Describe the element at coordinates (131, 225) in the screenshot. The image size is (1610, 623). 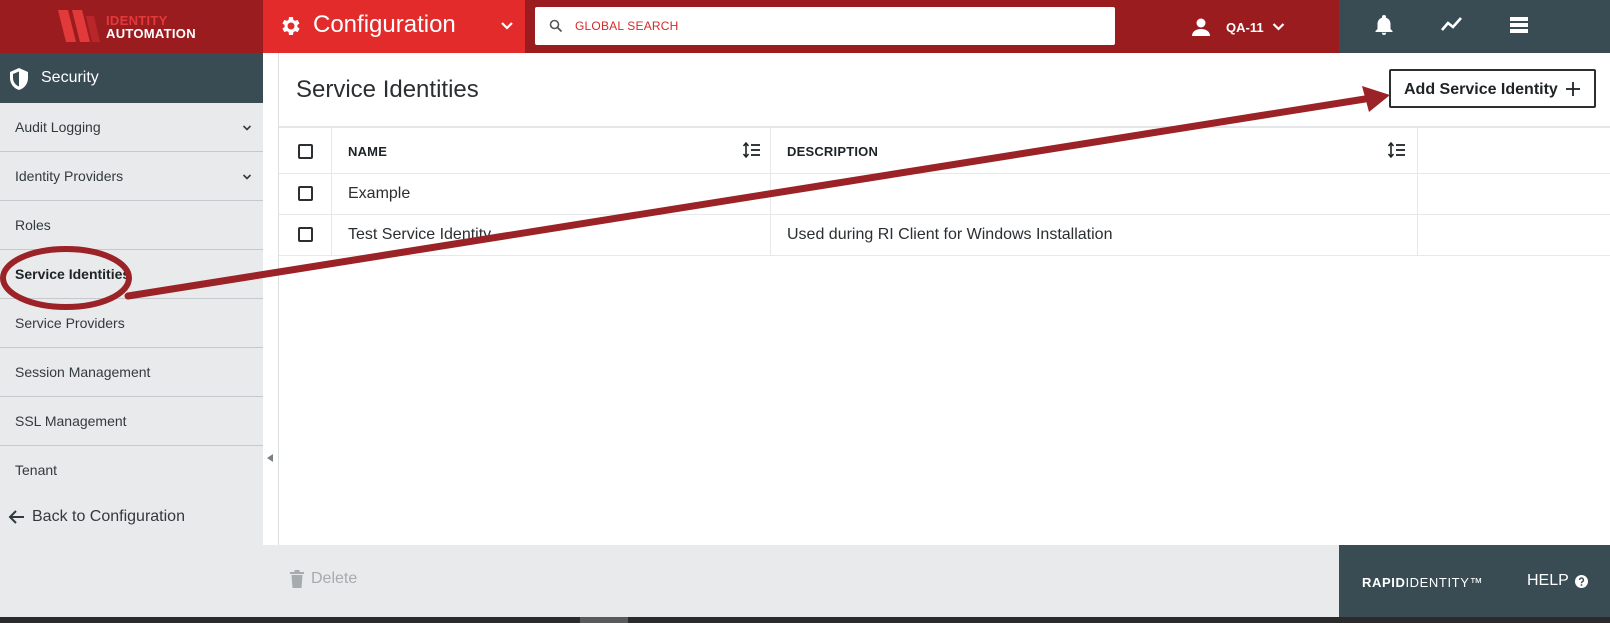
I see `sidebar-item-roles: Roles` at that location.